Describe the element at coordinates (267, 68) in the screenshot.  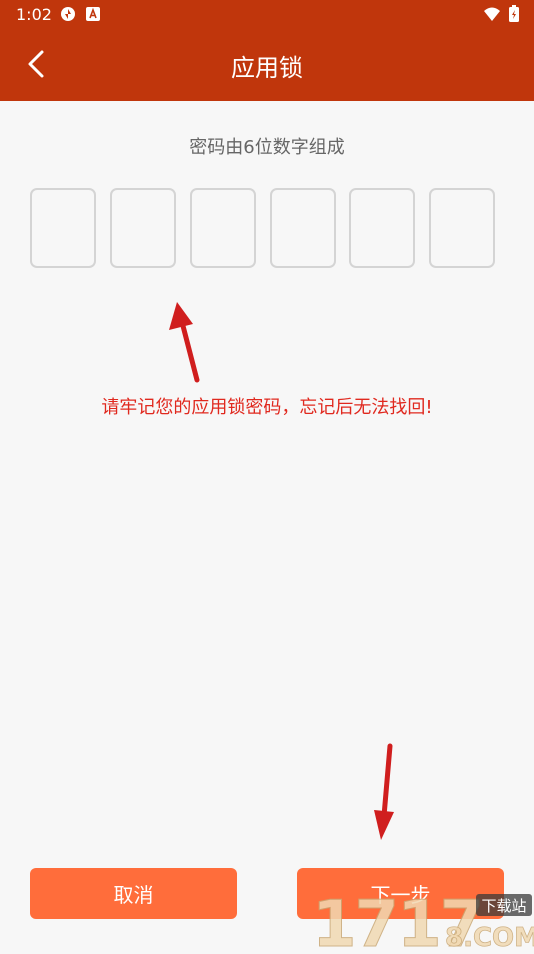
I see `page-title: 应用锁` at that location.